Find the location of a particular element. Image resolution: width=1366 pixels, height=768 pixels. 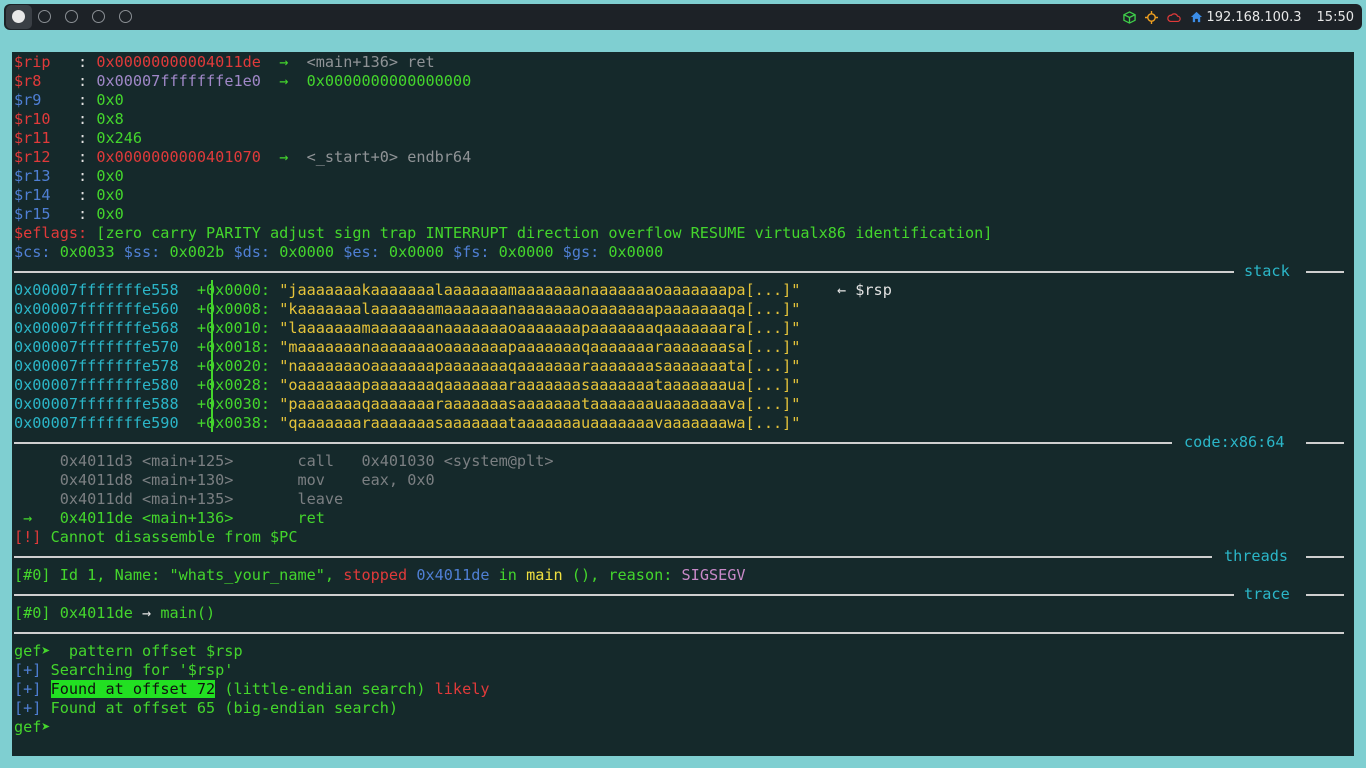

section-label-threads: threads is located at coordinates (1256, 556).